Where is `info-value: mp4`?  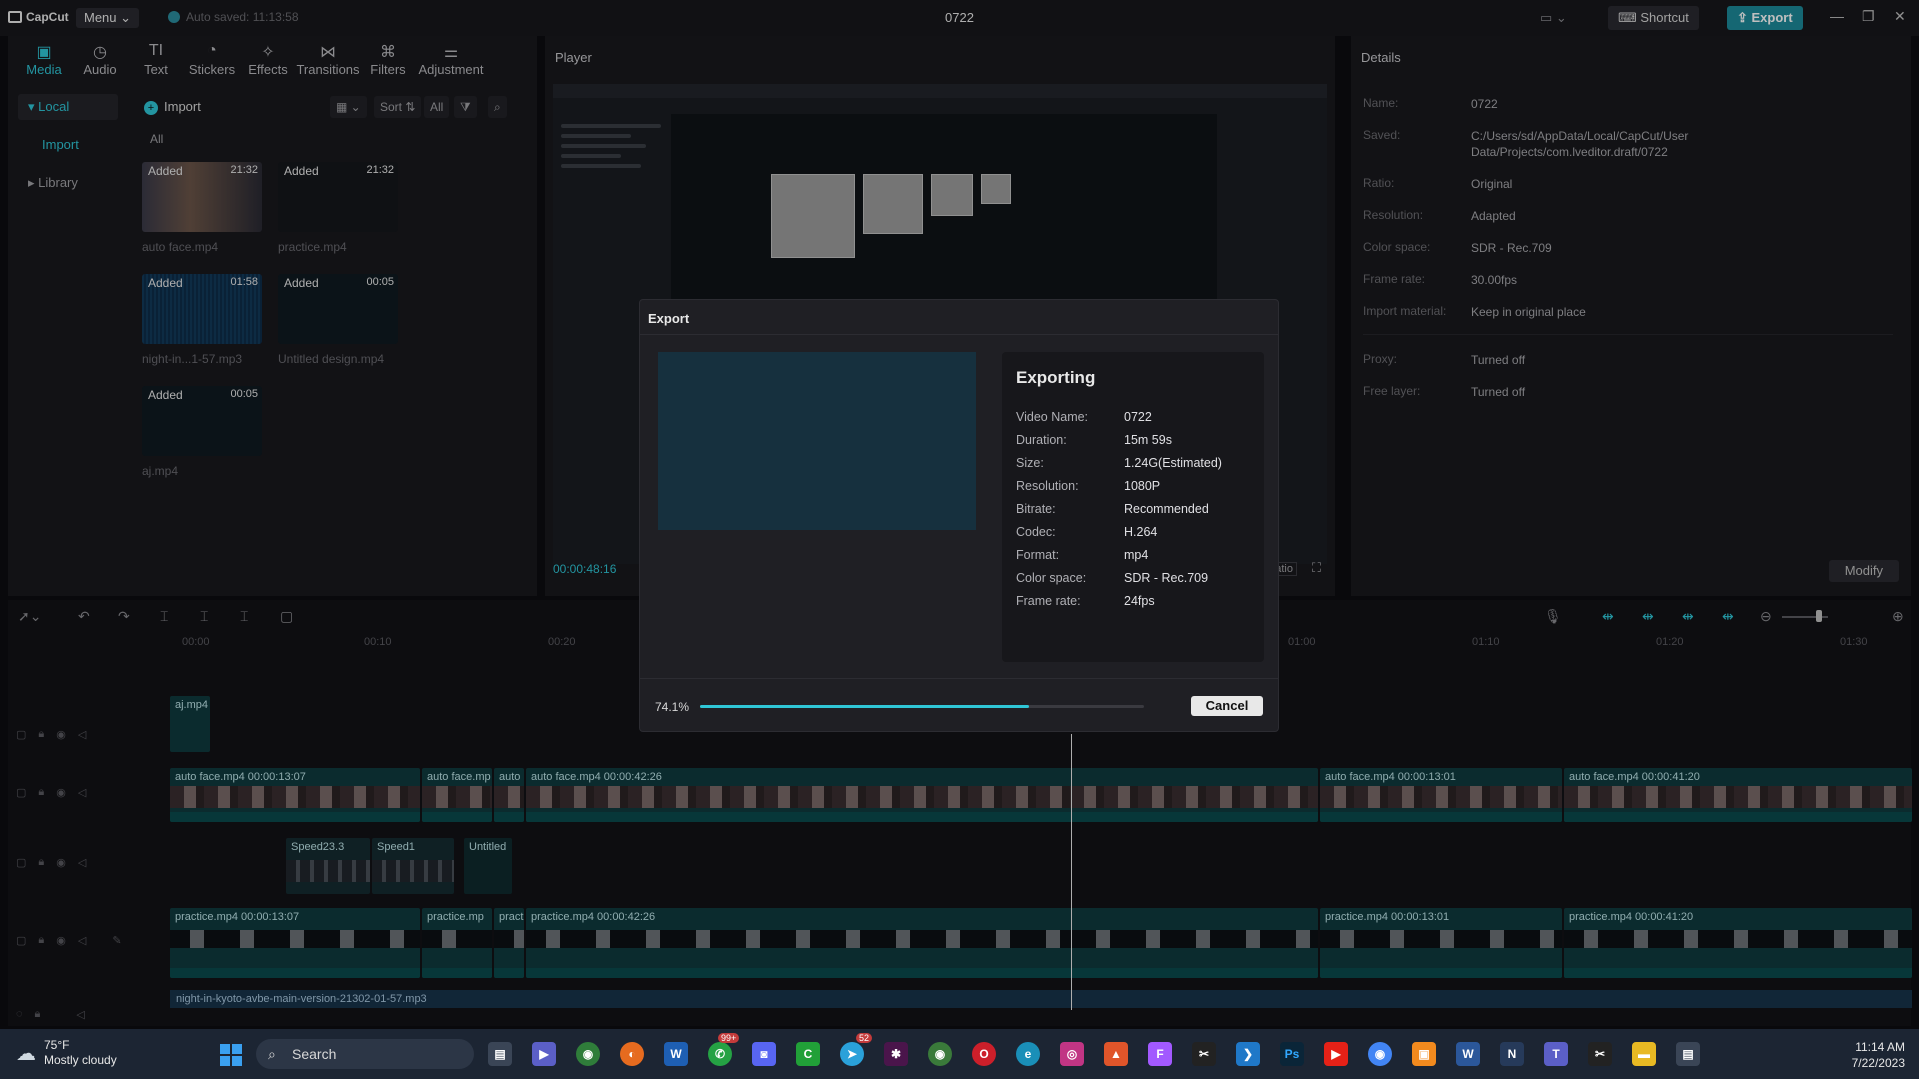 info-value: mp4 is located at coordinates (1136, 555).